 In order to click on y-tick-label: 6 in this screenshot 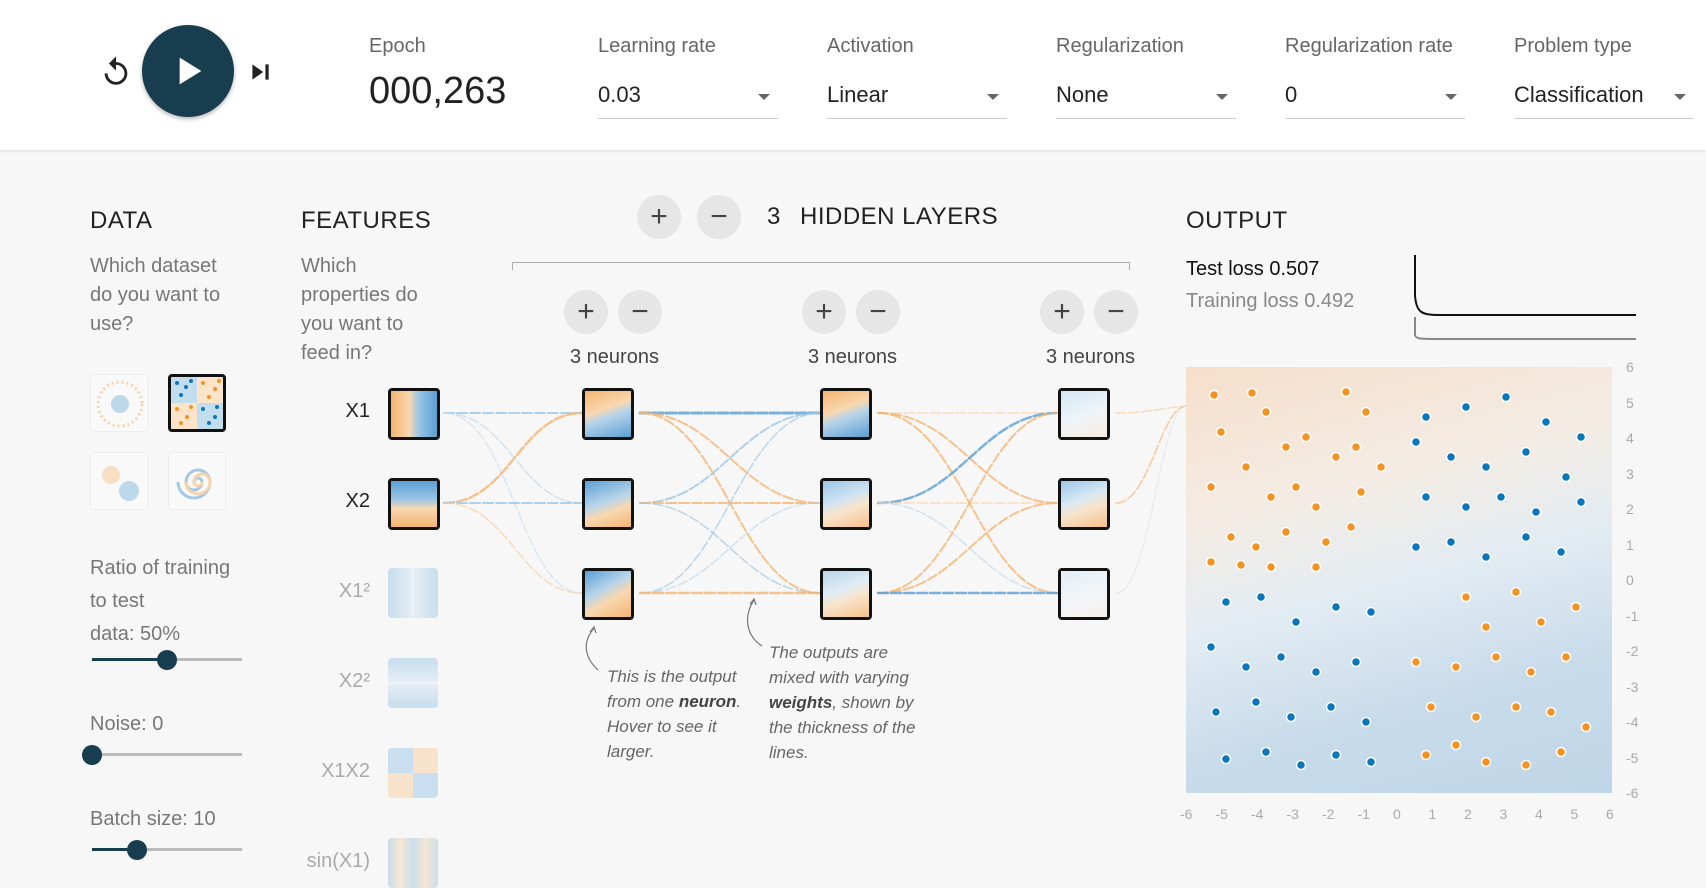, I will do `click(1630, 367)`.